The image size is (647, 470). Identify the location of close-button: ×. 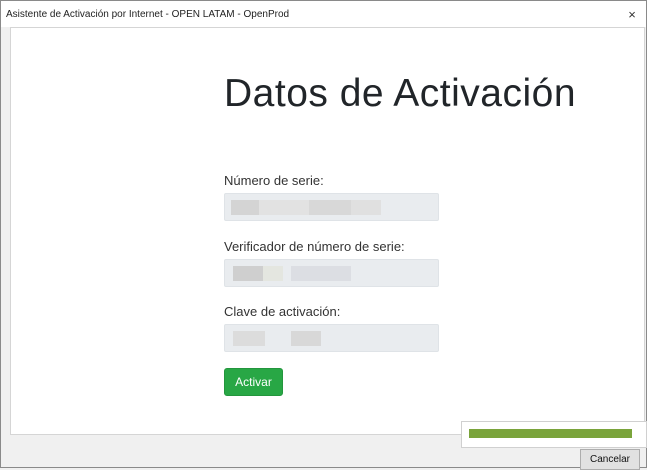
(632, 14).